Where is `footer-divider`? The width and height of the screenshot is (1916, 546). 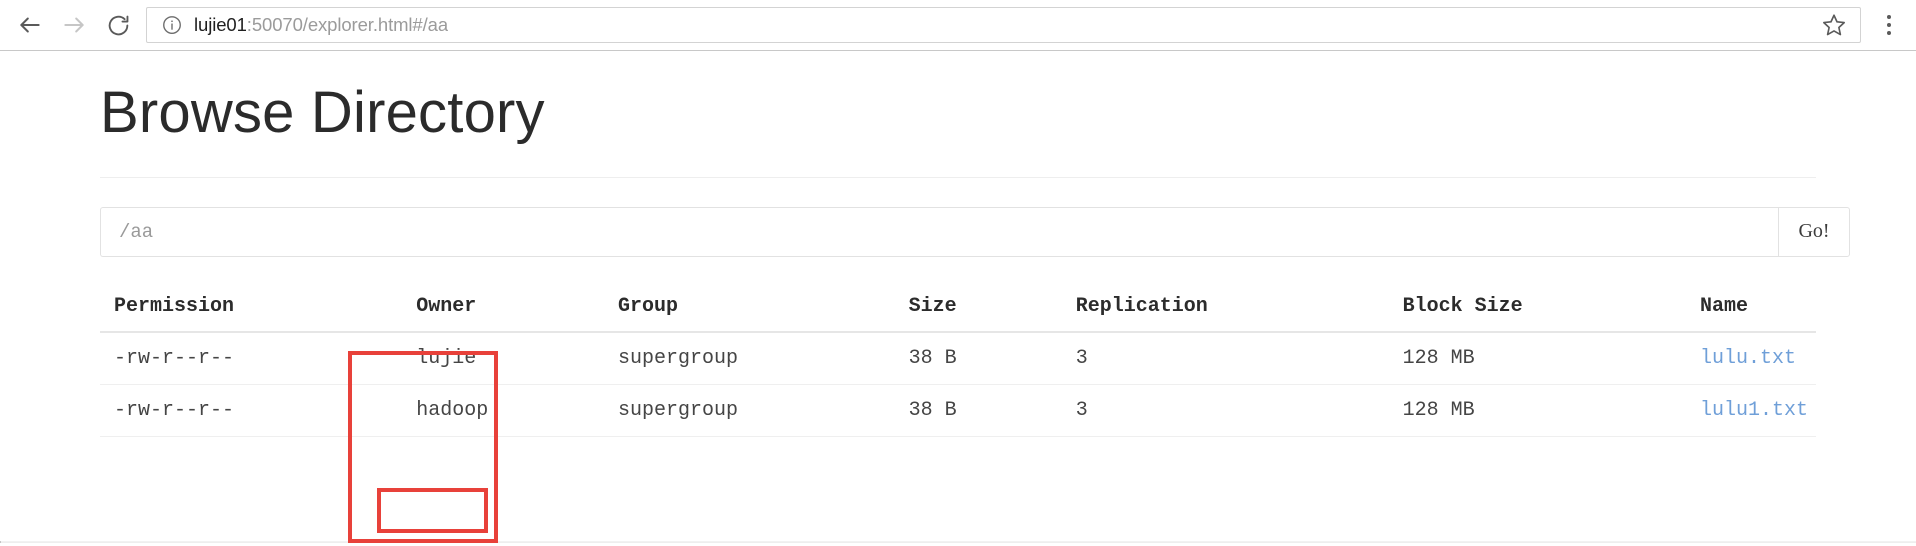 footer-divider is located at coordinates (958, 542).